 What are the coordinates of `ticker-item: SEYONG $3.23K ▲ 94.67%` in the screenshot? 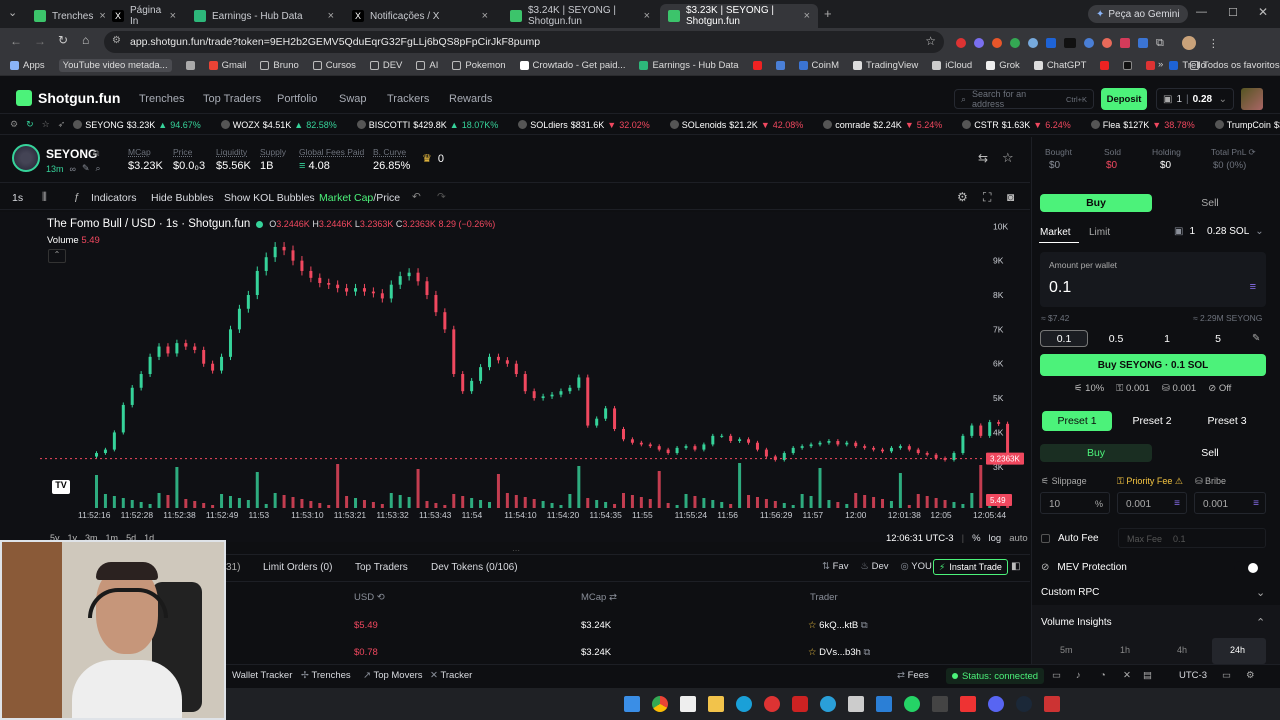 It's located at (137, 125).